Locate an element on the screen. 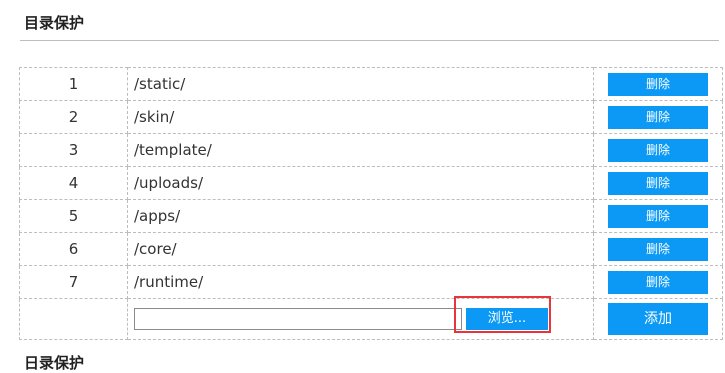 Image resolution: width=725 pixels, height=373 pixels. directory-path: /uploads/ is located at coordinates (360, 183).